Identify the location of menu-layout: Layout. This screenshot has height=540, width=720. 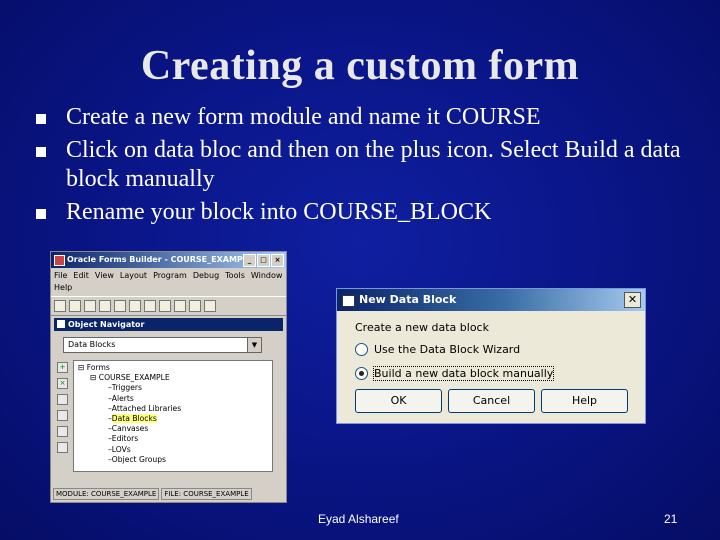
(133, 276).